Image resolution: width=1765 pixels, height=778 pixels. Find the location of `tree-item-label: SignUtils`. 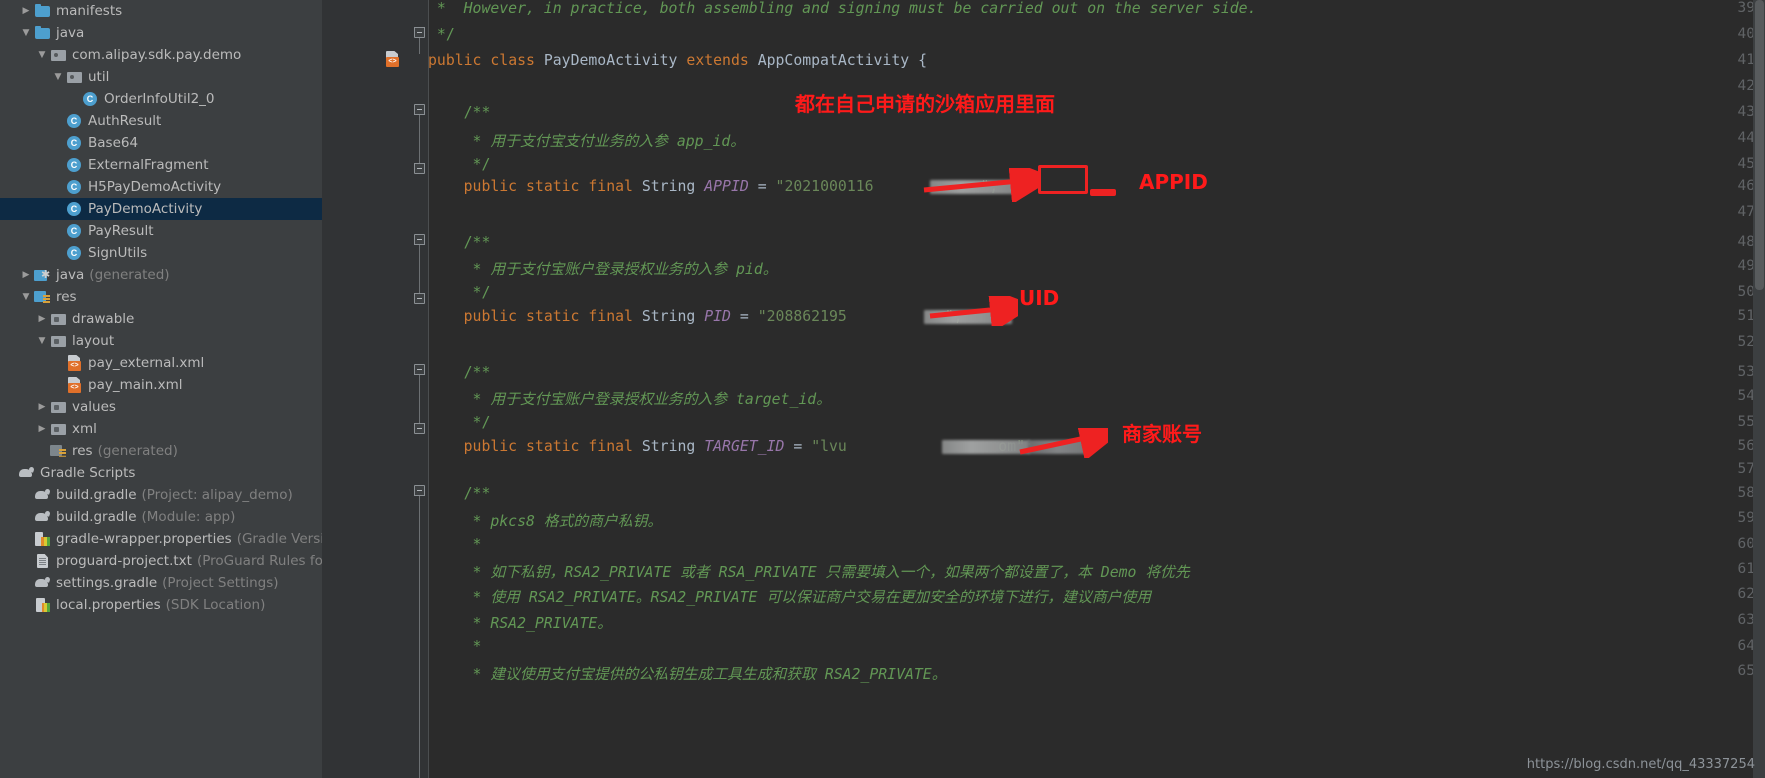

tree-item-label: SignUtils is located at coordinates (118, 253).